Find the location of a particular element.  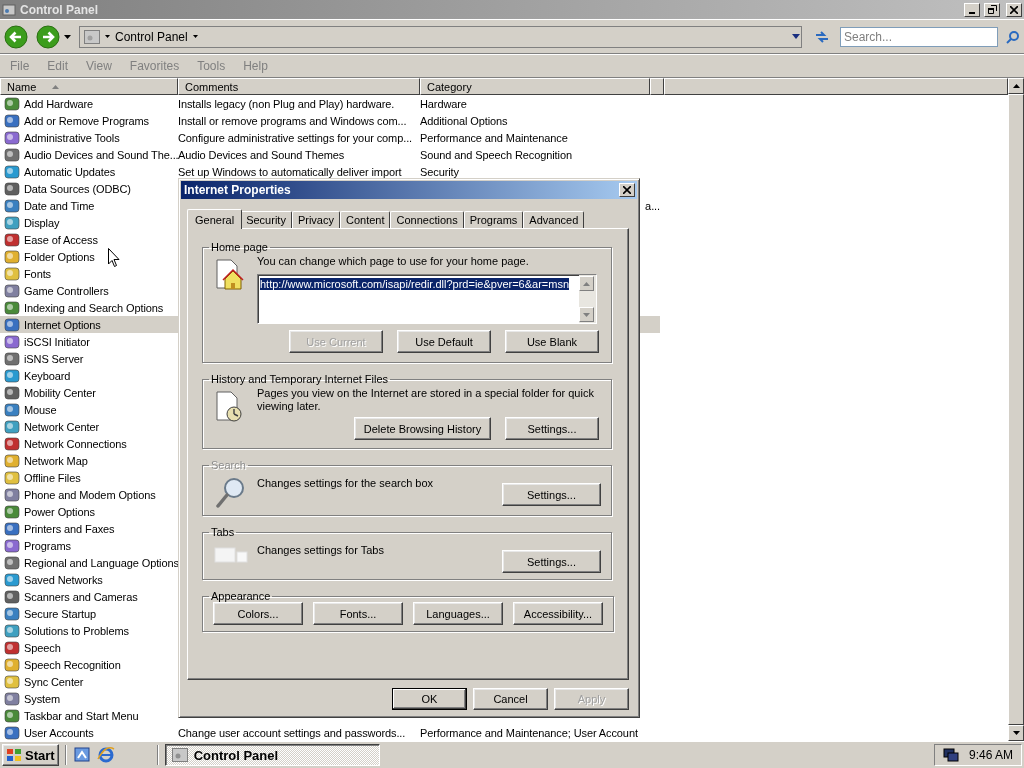

list-item: Printers and Faxes is located at coordinates (101, 528).